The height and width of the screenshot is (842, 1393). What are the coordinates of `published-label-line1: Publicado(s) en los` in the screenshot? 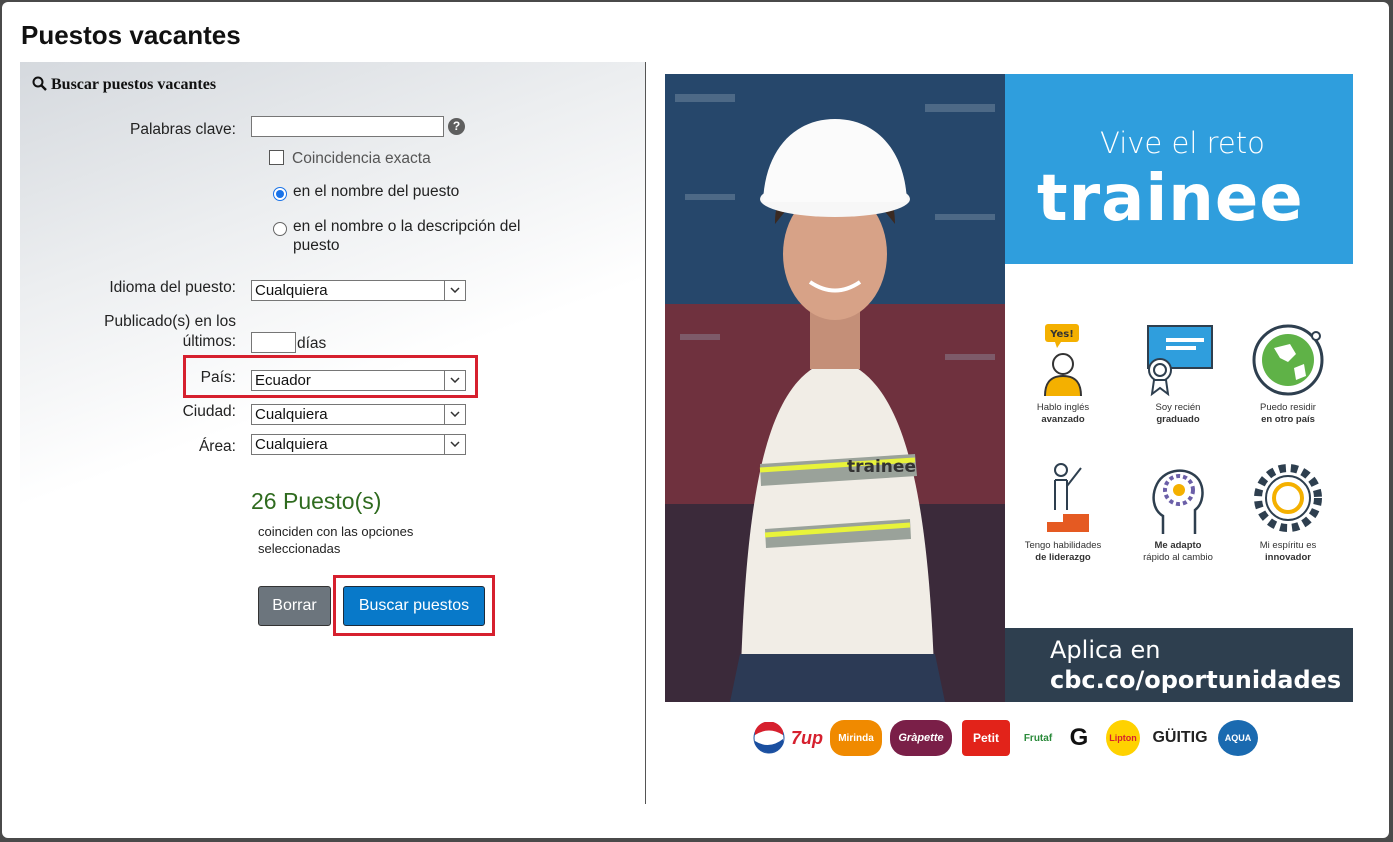 It's located at (170, 321).